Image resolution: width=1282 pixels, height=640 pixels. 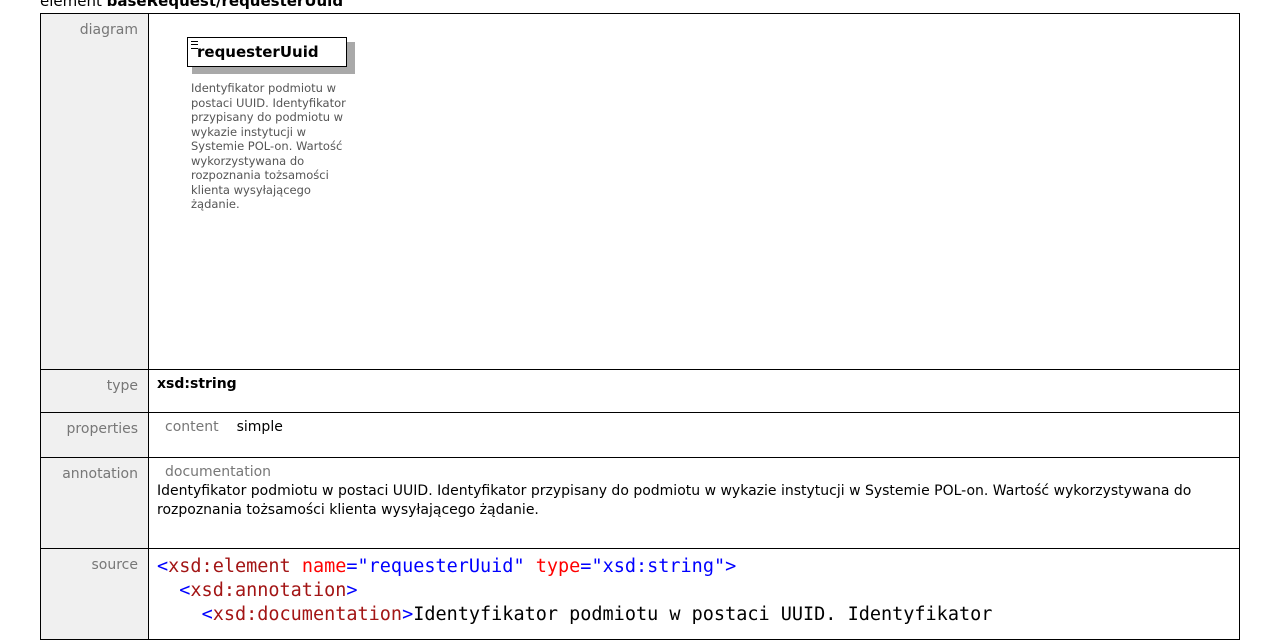 I want to click on diagram-doc-line: klienta wysyłającego, so click(x=251, y=189).